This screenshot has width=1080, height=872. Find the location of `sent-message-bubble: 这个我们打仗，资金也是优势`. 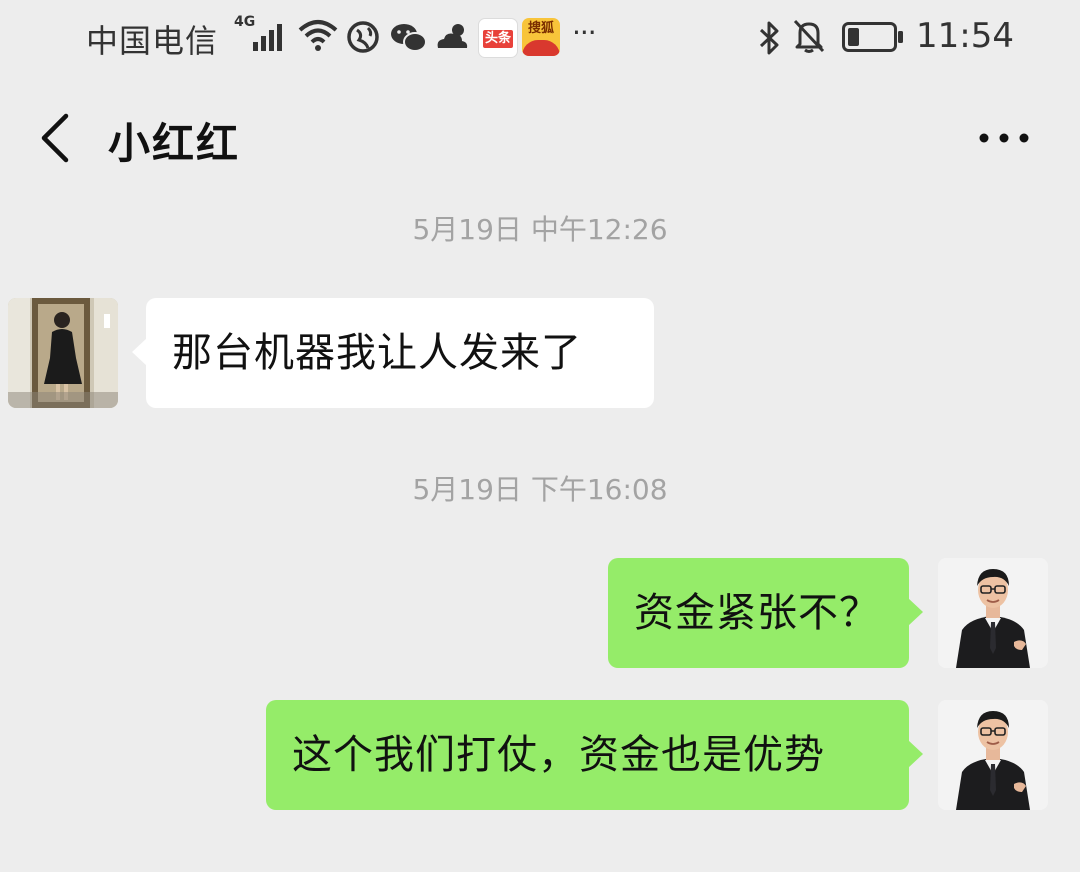

sent-message-bubble: 这个我们打仗，资金也是优势 is located at coordinates (594, 755).